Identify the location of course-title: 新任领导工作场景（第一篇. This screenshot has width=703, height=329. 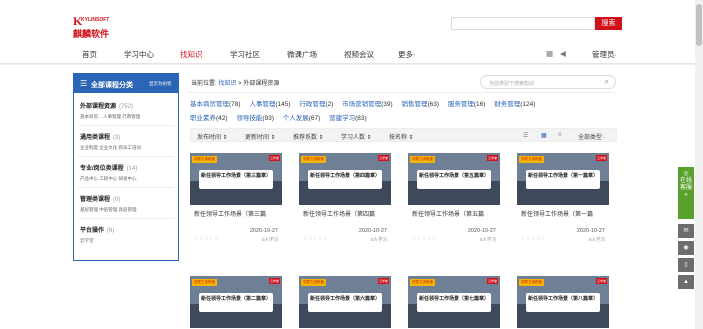
(557, 213).